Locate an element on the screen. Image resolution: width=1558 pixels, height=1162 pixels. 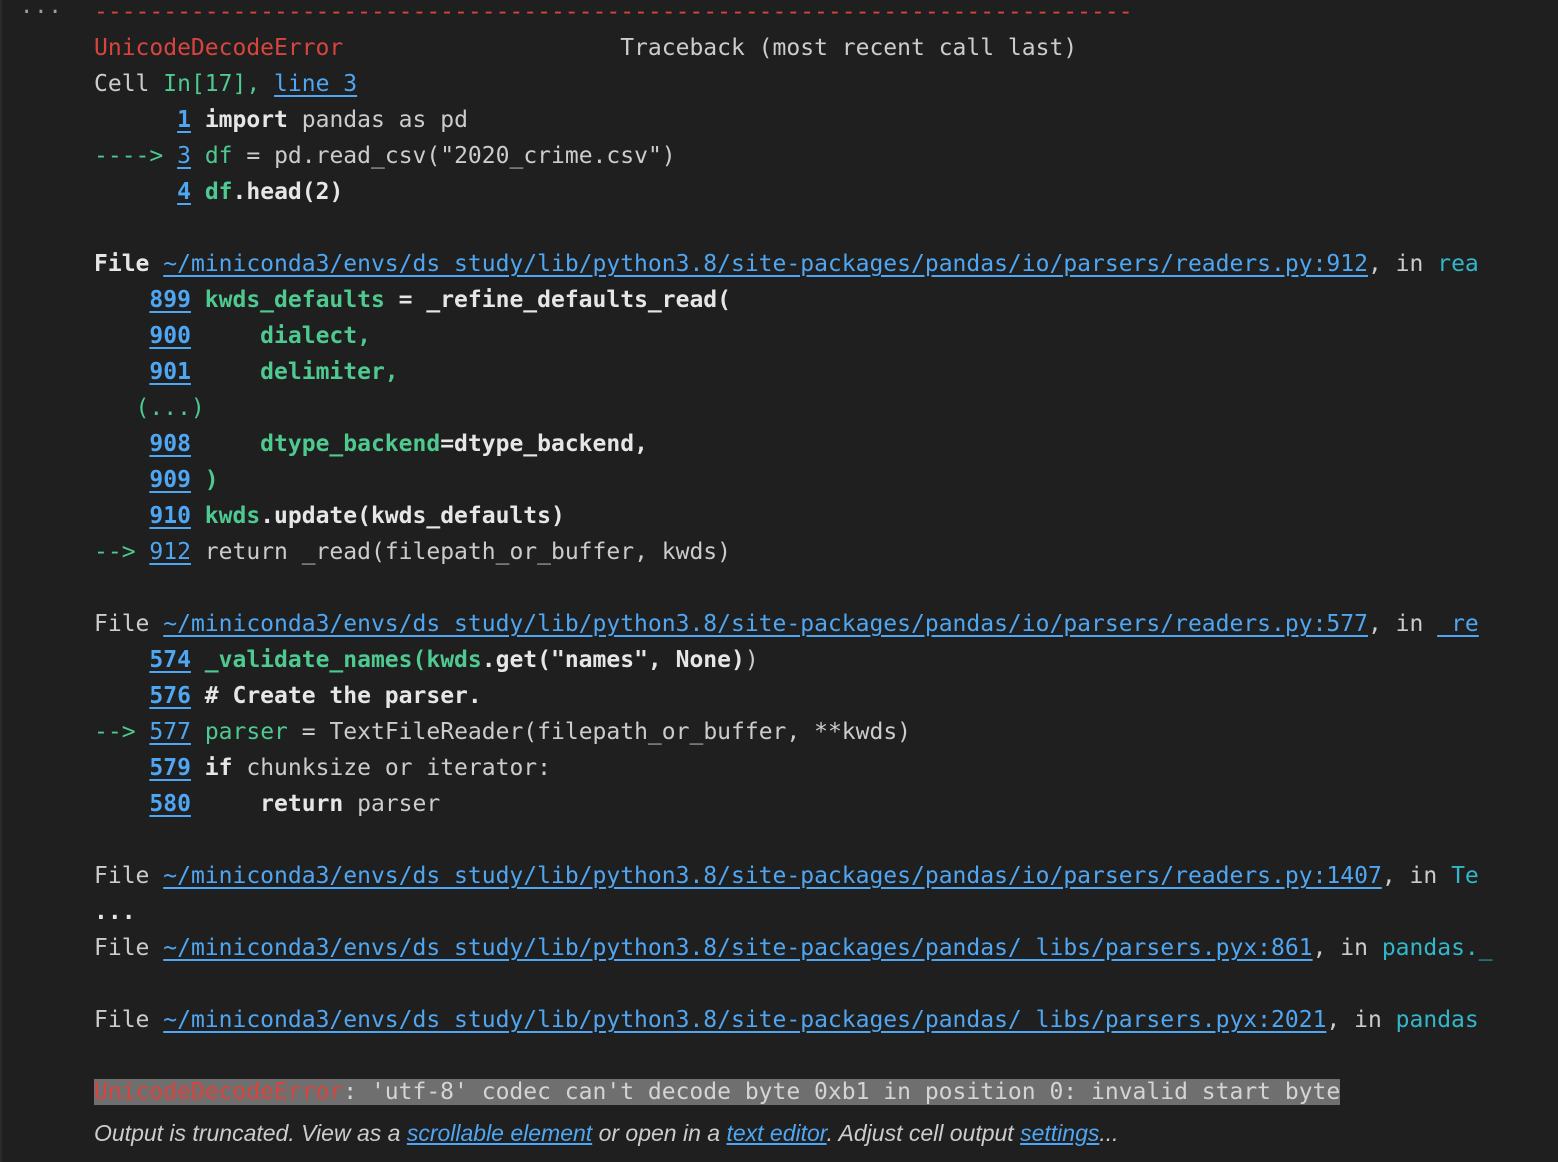
cell-label: Cell is located at coordinates (129, 84).